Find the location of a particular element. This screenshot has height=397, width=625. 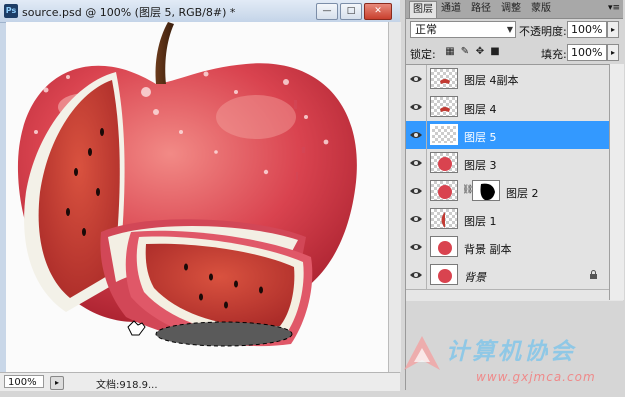

watermark-text: 计算机协会 is located at coordinates (511, 352).